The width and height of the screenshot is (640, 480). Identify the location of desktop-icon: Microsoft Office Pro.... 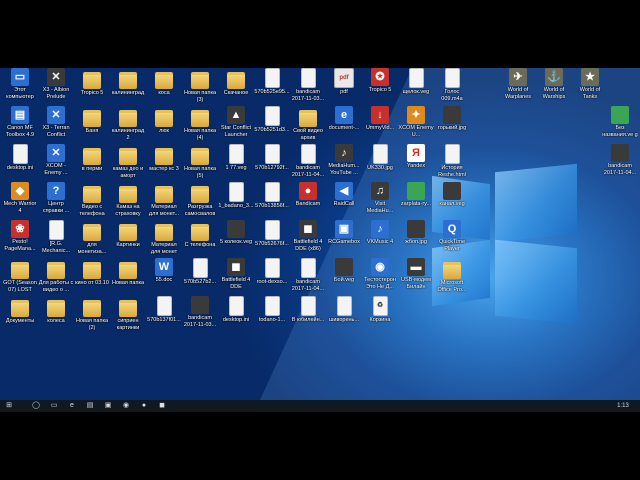
(452, 275).